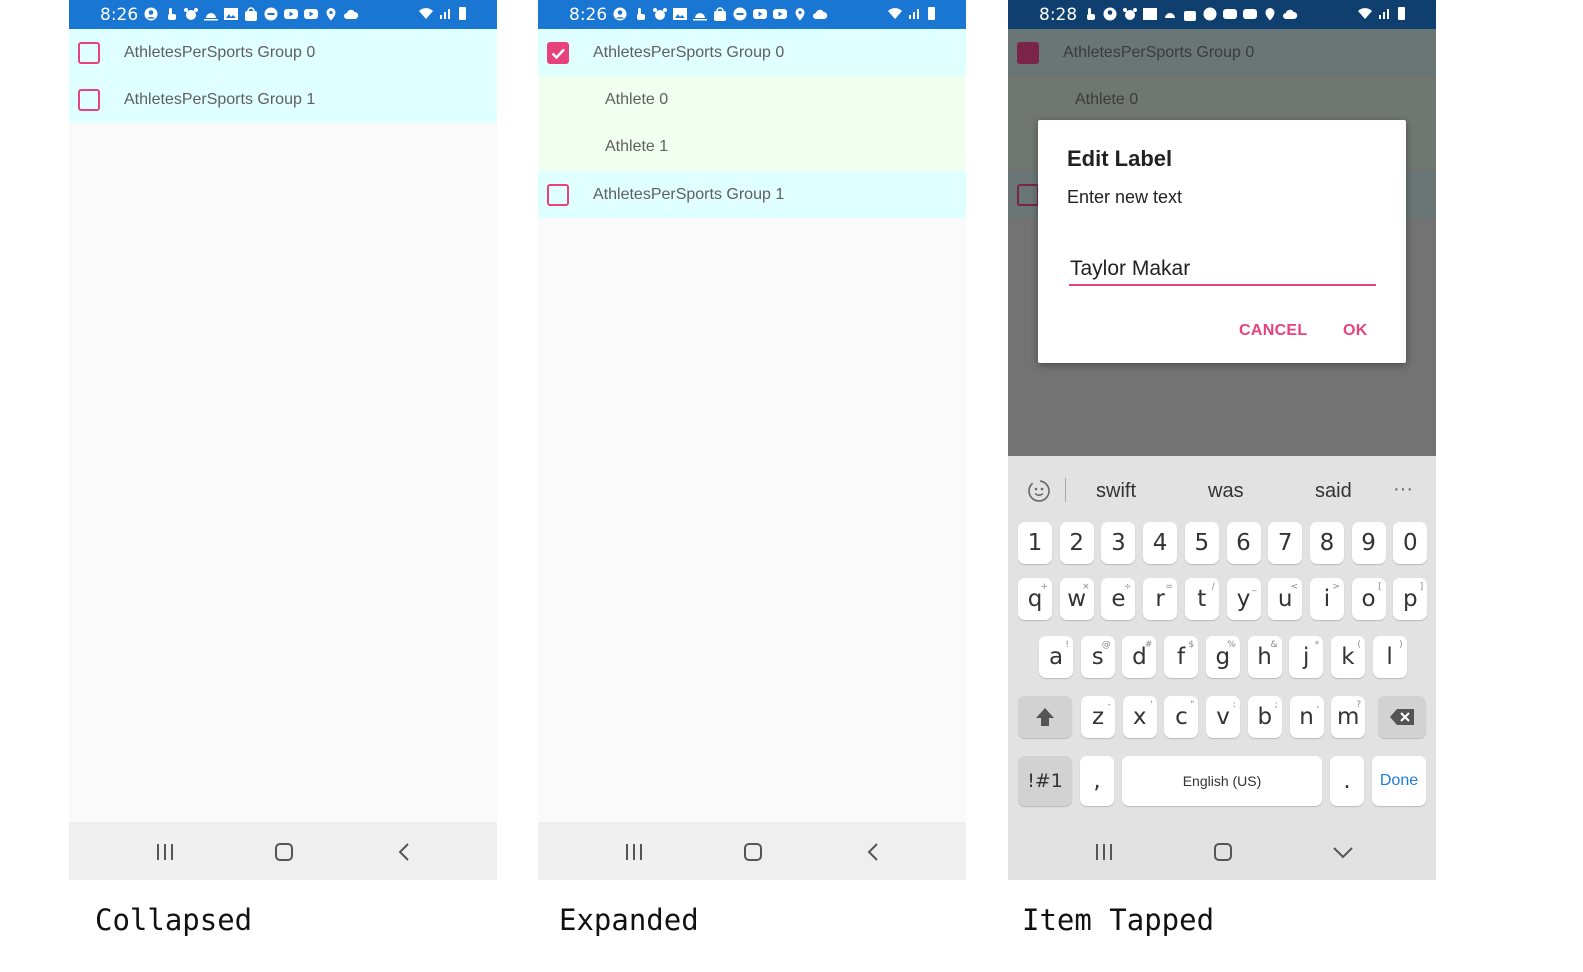  What do you see at coordinates (1116, 491) in the screenshot?
I see `suggestion-1: swift` at bounding box center [1116, 491].